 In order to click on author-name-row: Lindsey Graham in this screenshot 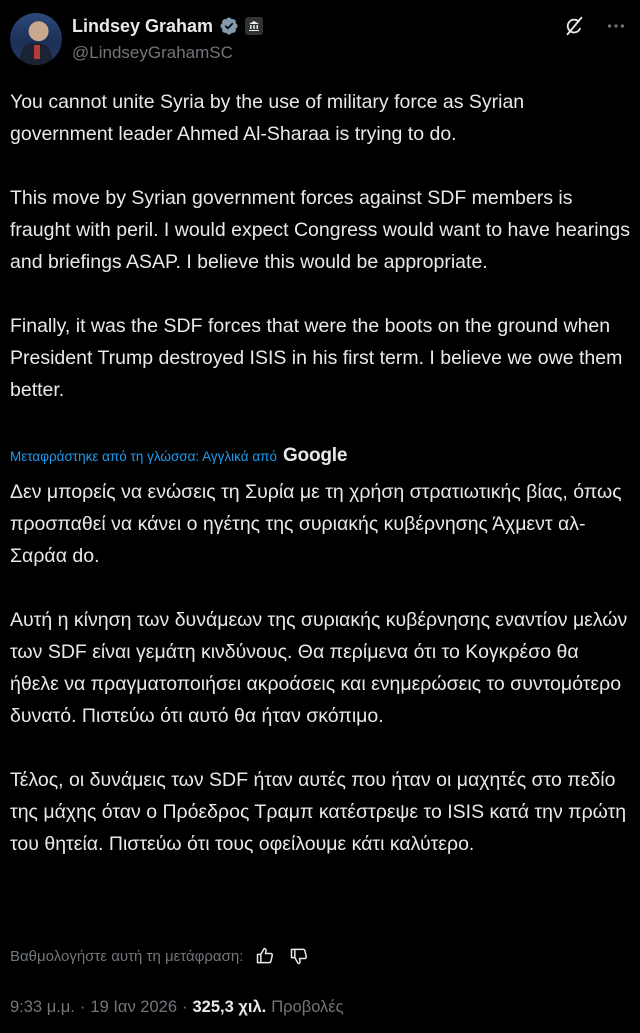, I will do `click(168, 26)`.